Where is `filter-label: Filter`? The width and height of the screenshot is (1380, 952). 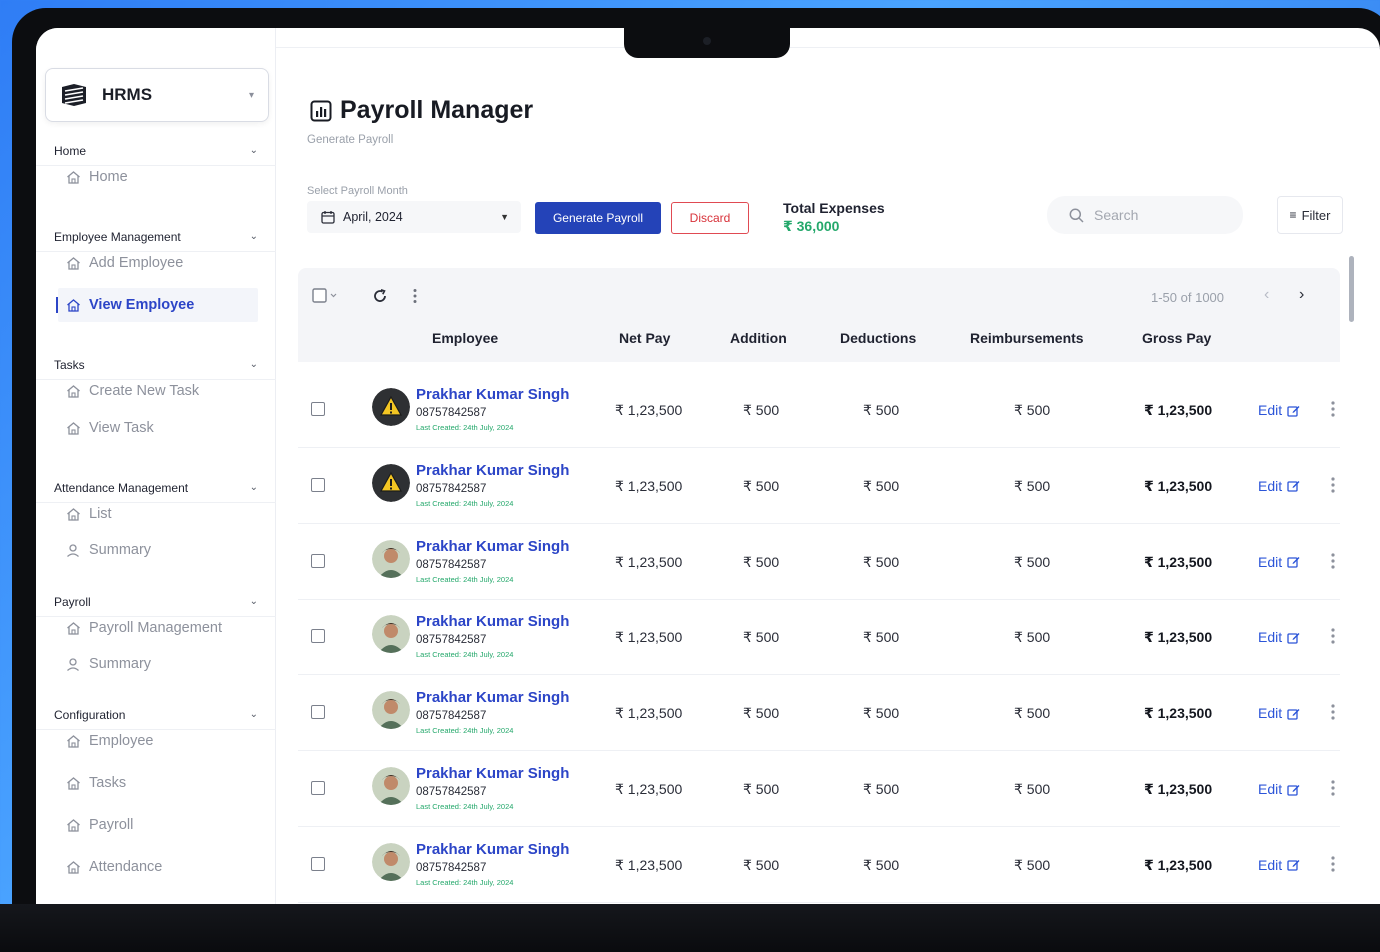 filter-label: Filter is located at coordinates (1316, 215).